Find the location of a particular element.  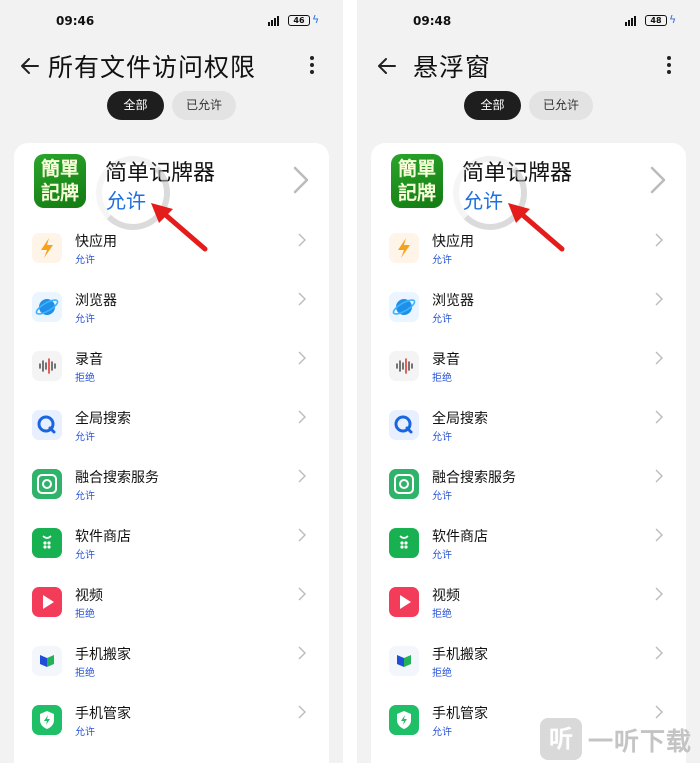

featured-app-status: 允许 is located at coordinates (483, 201).